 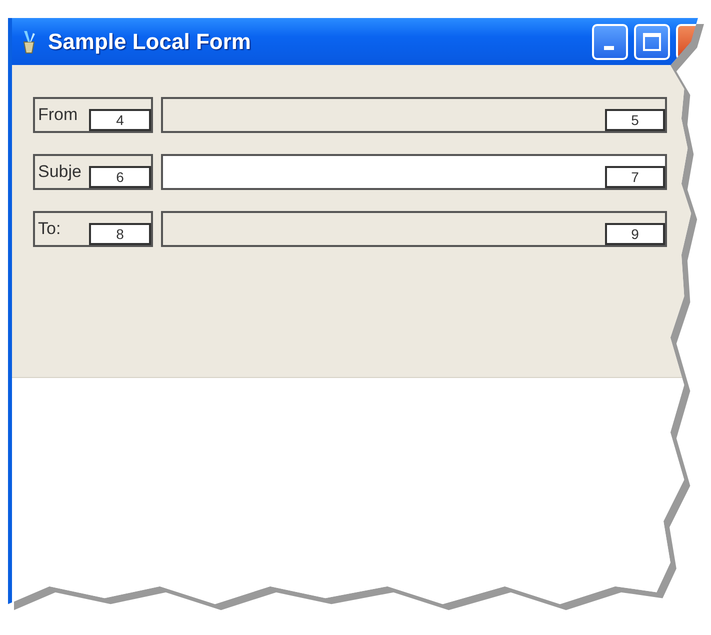 I want to click on window-title: Sample Local Form, so click(x=149, y=41).